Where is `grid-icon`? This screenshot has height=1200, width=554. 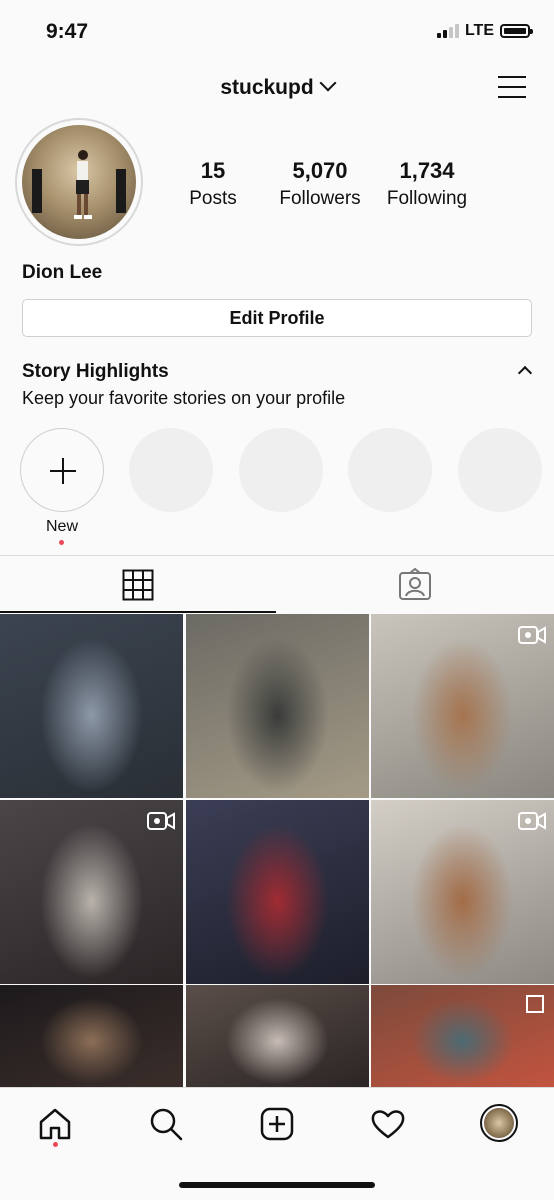
grid-icon is located at coordinates (138, 585).